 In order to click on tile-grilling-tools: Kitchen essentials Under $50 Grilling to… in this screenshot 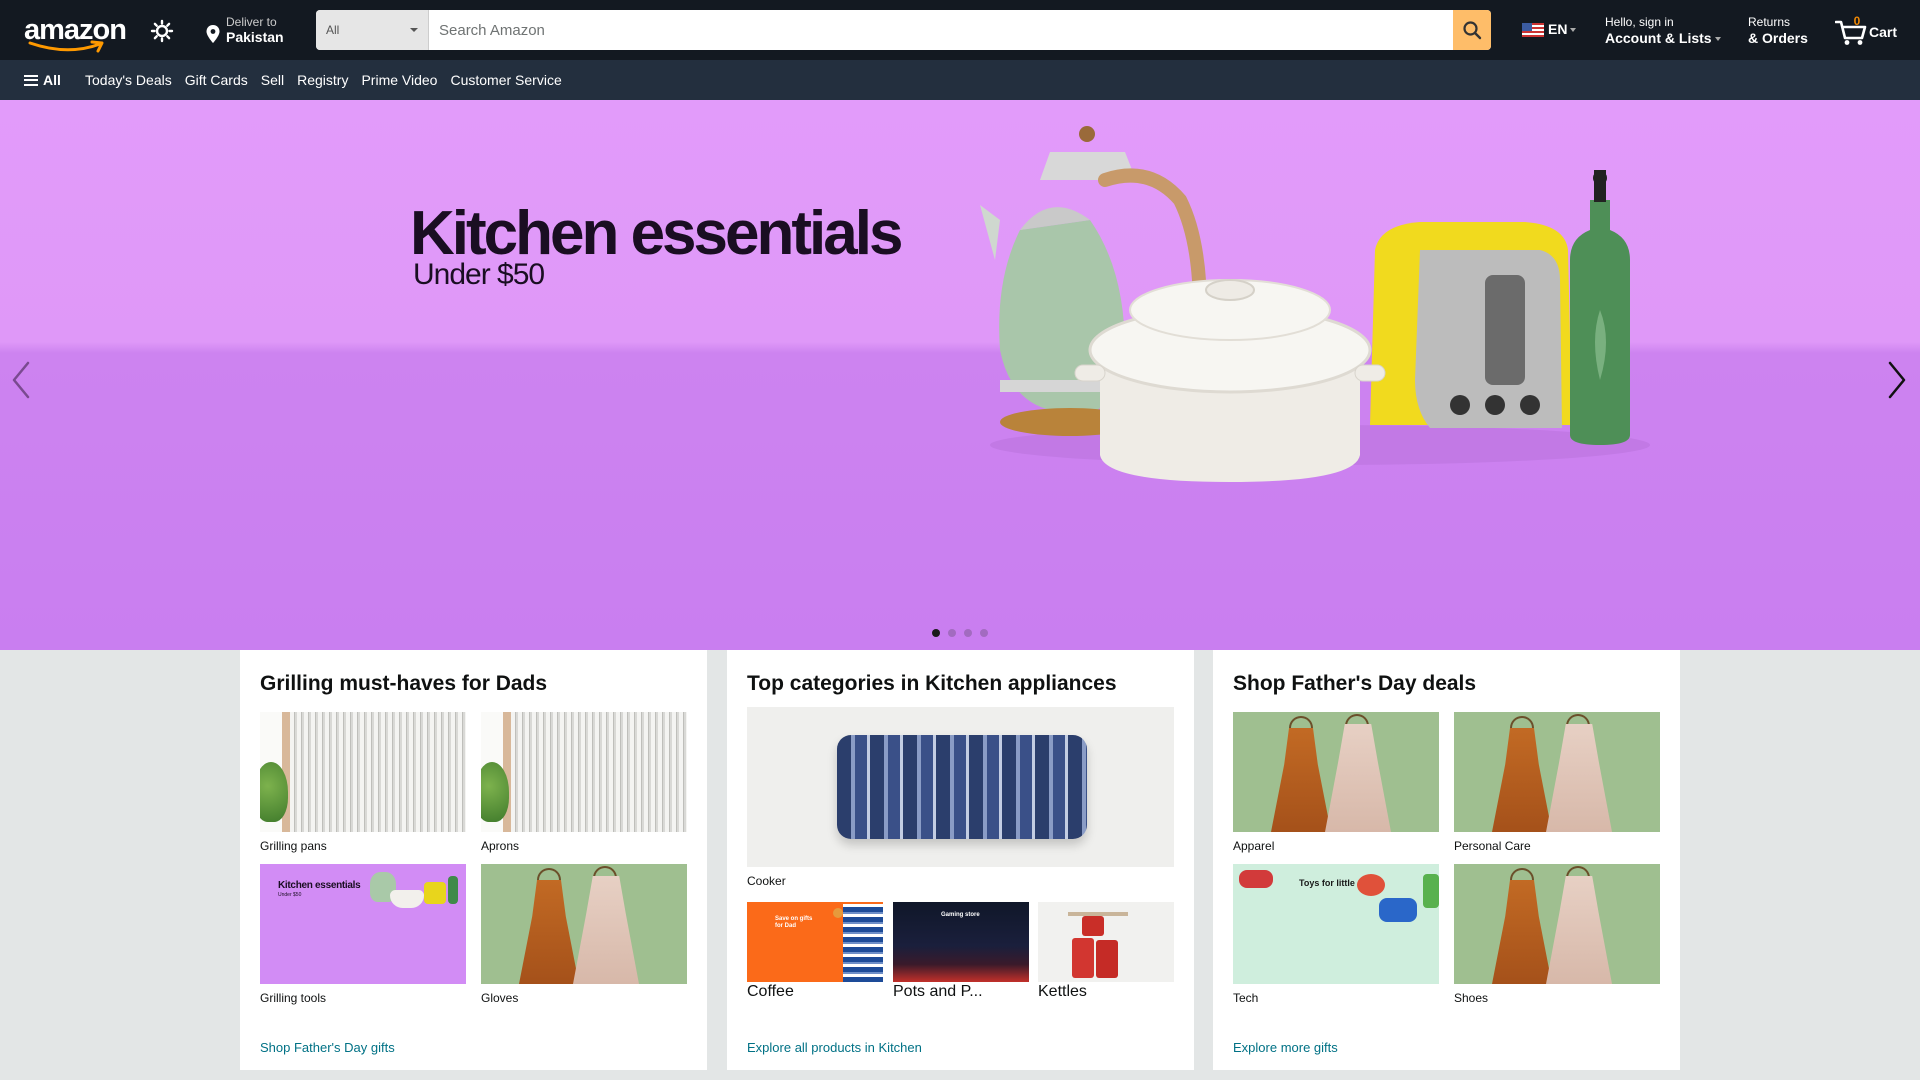, I will do `click(363, 934)`.